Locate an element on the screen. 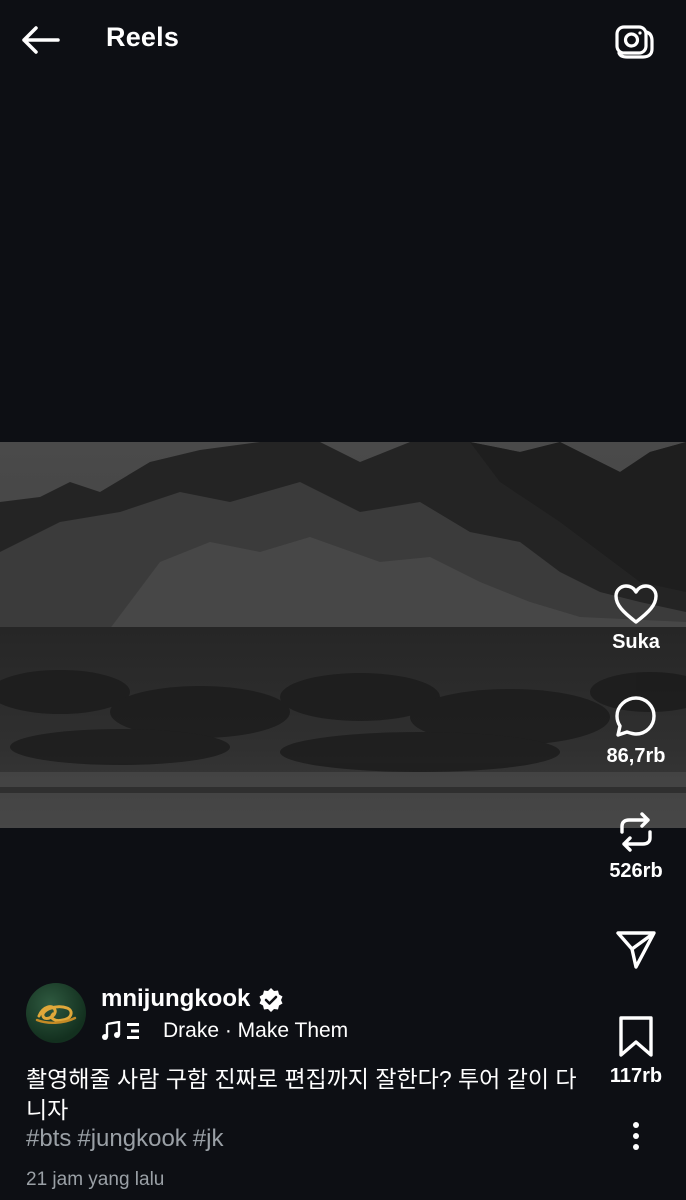 Image resolution: width=686 pixels, height=1200 pixels. author-row: mnijungkook Drake · Make Them is located at coordinates (306, 1015).